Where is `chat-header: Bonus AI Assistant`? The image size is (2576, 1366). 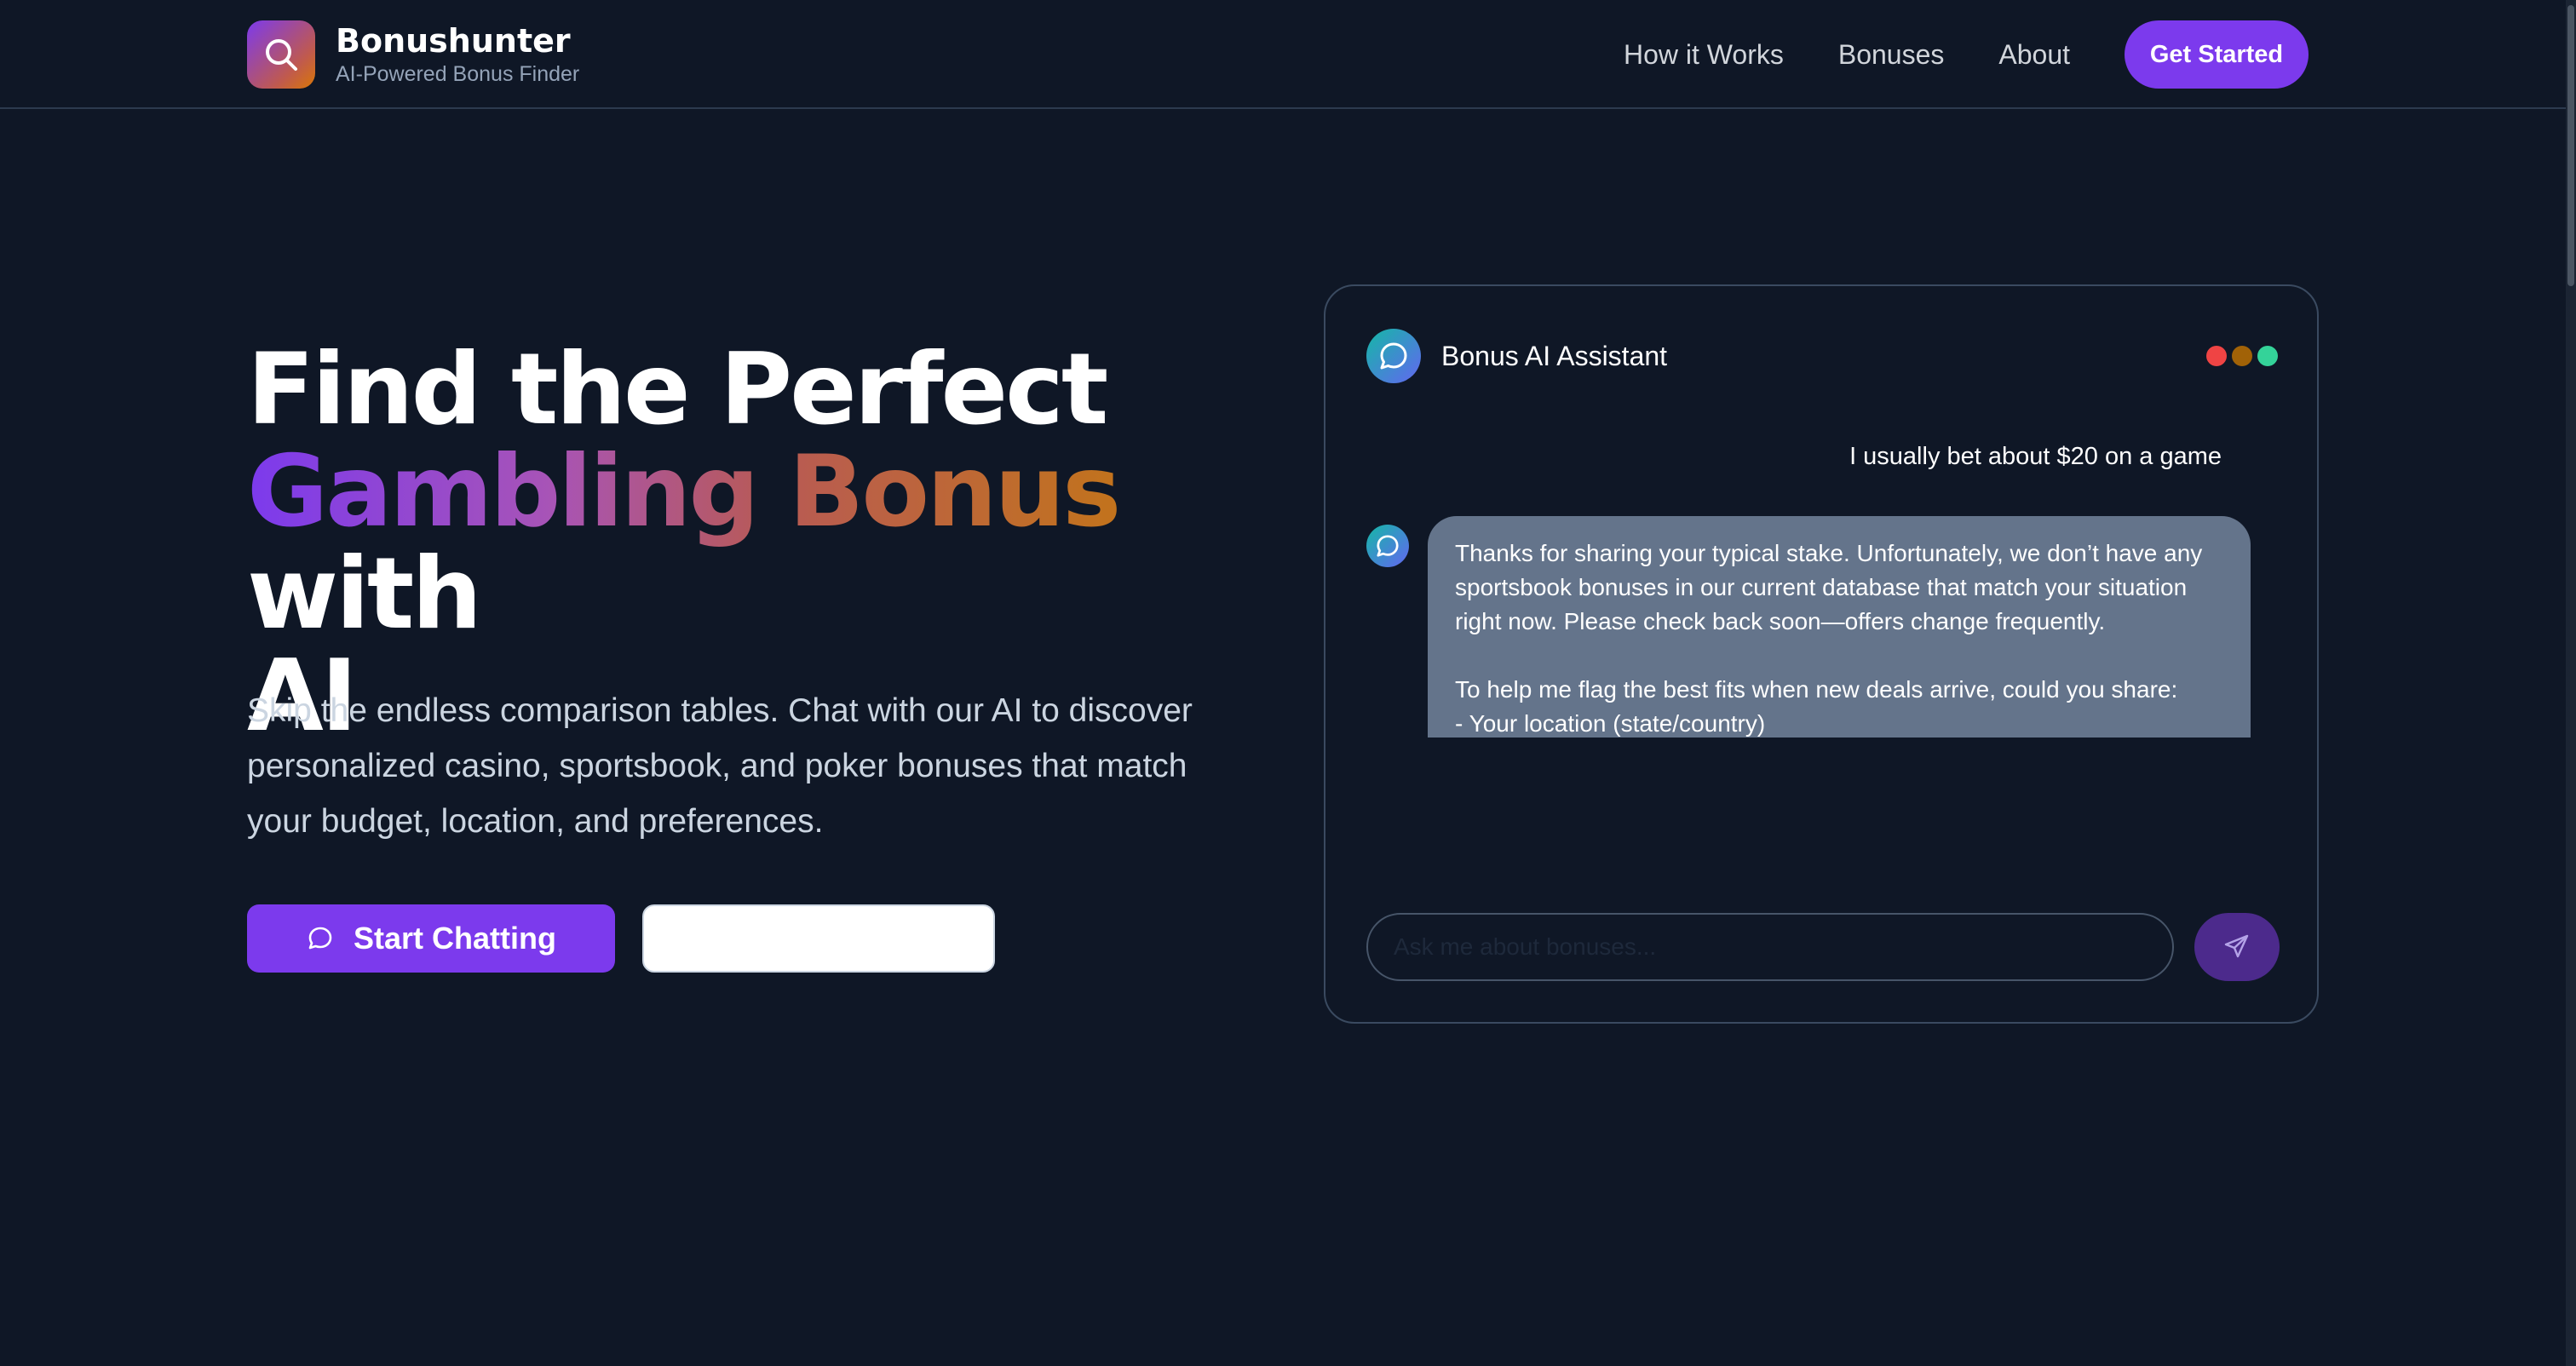 chat-header: Bonus AI Assistant is located at coordinates (1517, 356).